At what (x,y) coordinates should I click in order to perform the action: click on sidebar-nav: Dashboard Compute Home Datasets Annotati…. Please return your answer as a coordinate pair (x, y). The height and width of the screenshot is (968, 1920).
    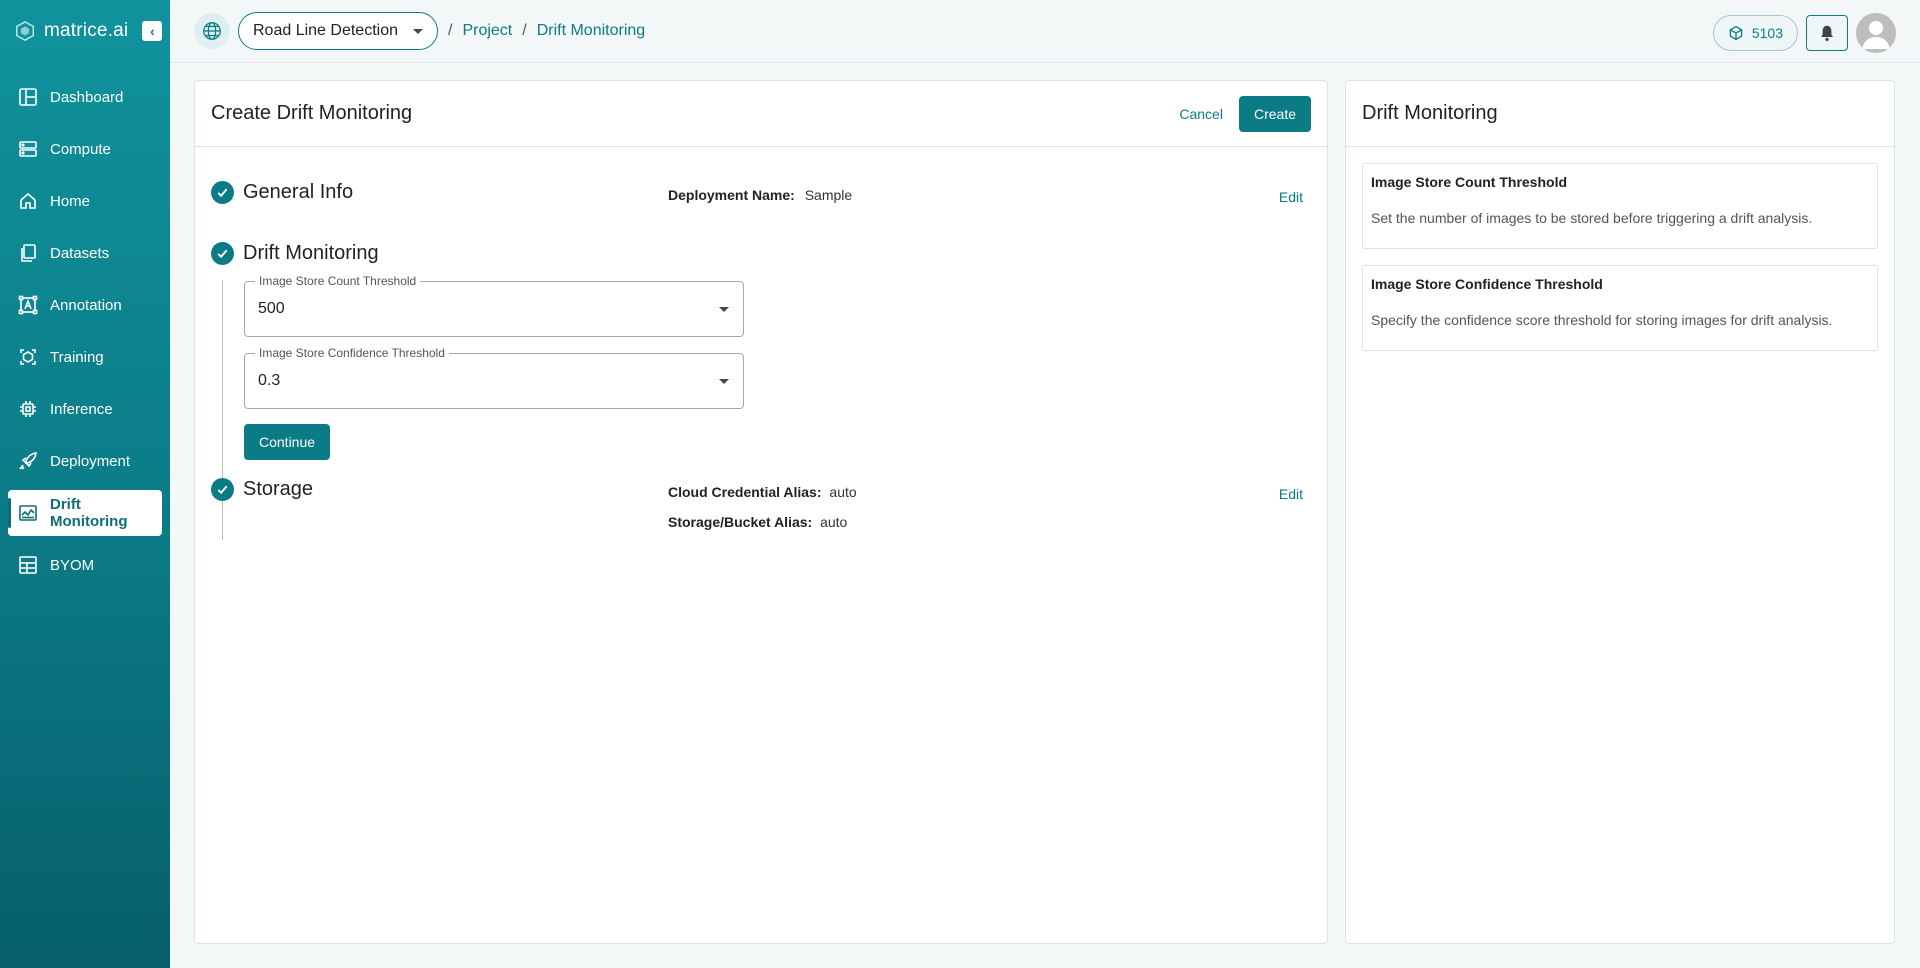
    Looking at the image, I should click on (85, 331).